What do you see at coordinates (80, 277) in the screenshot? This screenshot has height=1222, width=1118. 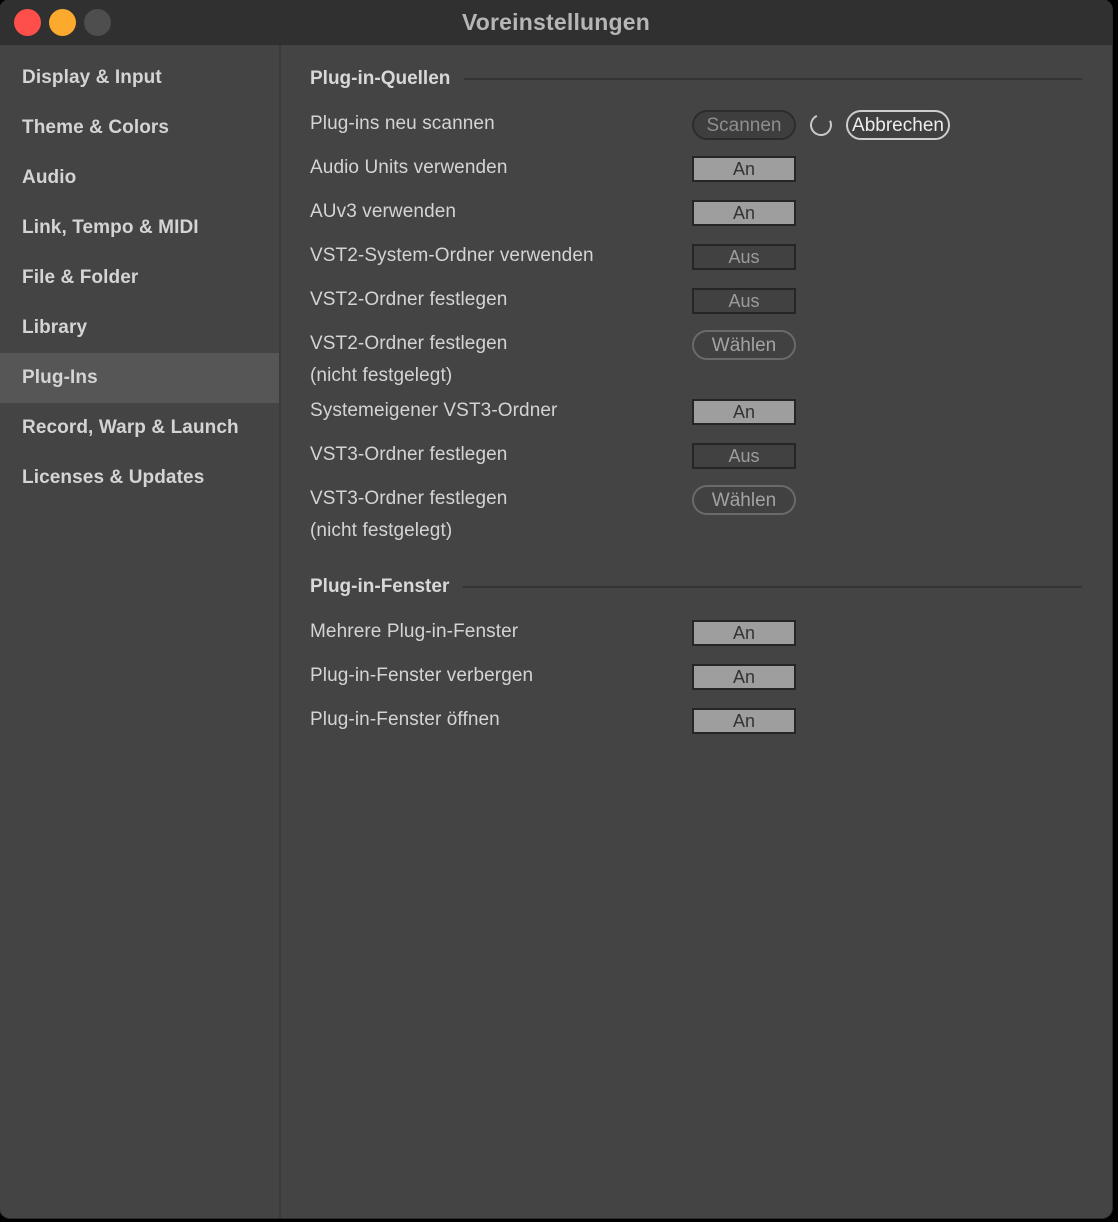 I see `sidebar-item-label: File & Folder` at bounding box center [80, 277].